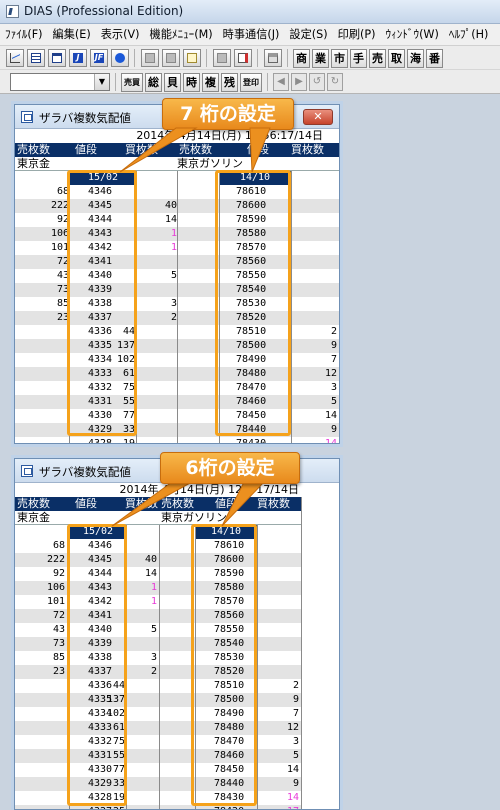 The height and width of the screenshot is (810, 500). I want to click on callout-6digit-text: 6桁の設定, so click(230, 468).